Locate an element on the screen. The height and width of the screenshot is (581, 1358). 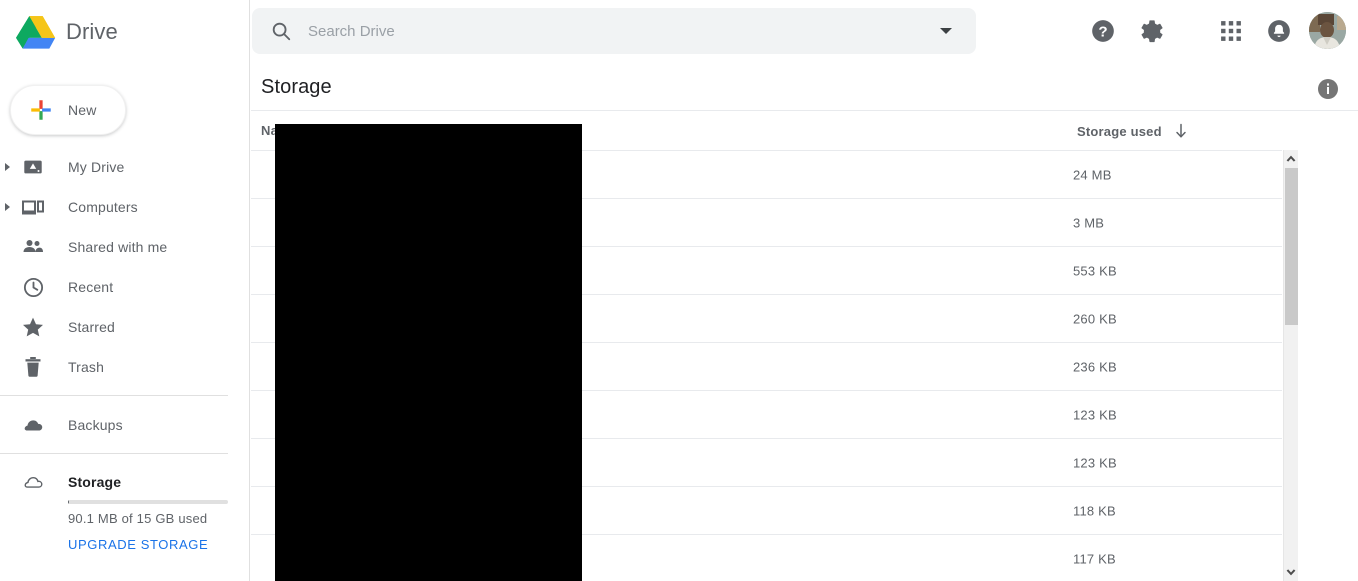
sidebar-item-computers: Computers is located at coordinates (125, 207).